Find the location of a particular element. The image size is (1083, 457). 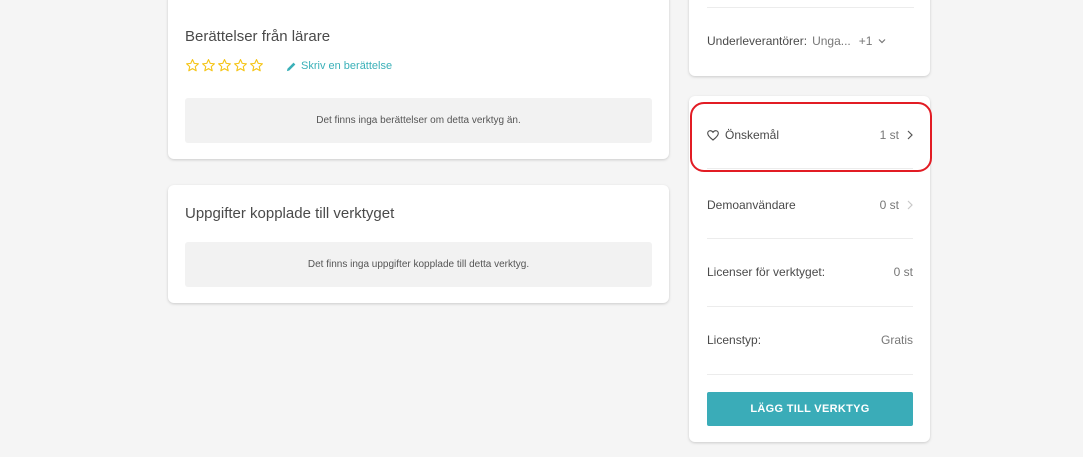

demo-users-row: Demoanvändare 0 st is located at coordinates (810, 205).